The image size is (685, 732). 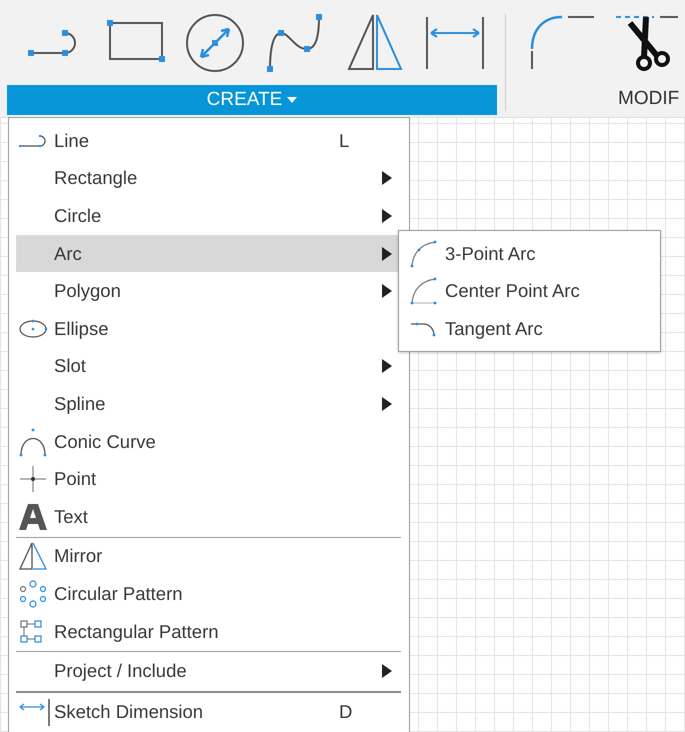 I want to click on menu-item-label: Point, so click(x=75, y=479).